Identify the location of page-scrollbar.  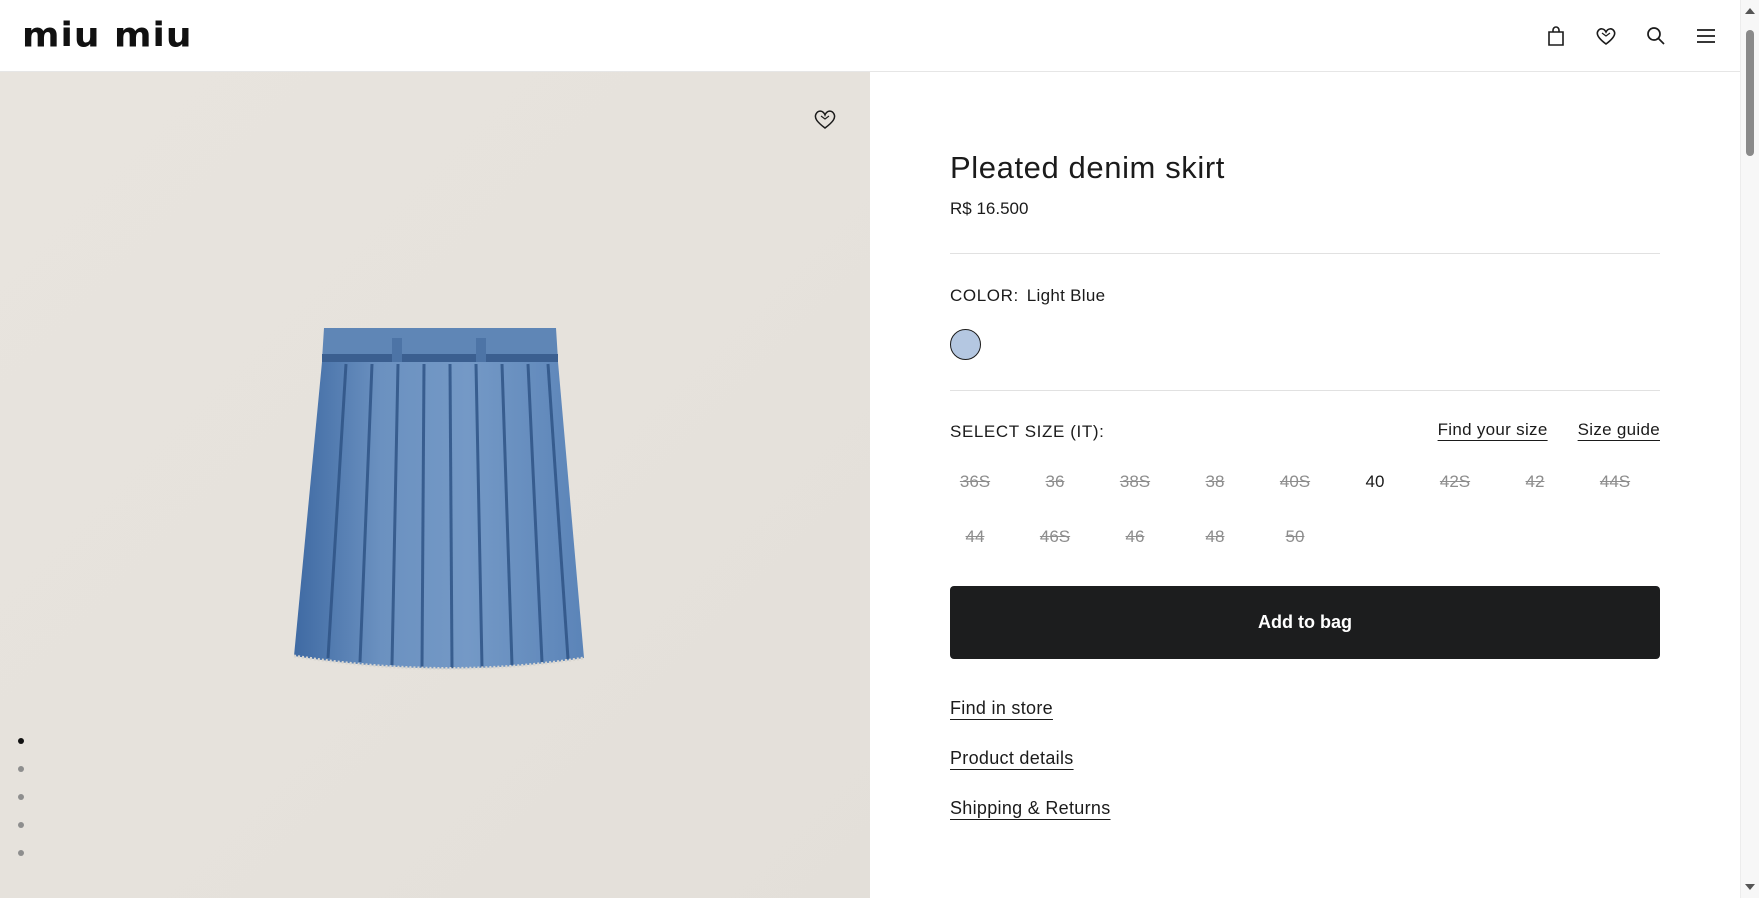
(1749, 449).